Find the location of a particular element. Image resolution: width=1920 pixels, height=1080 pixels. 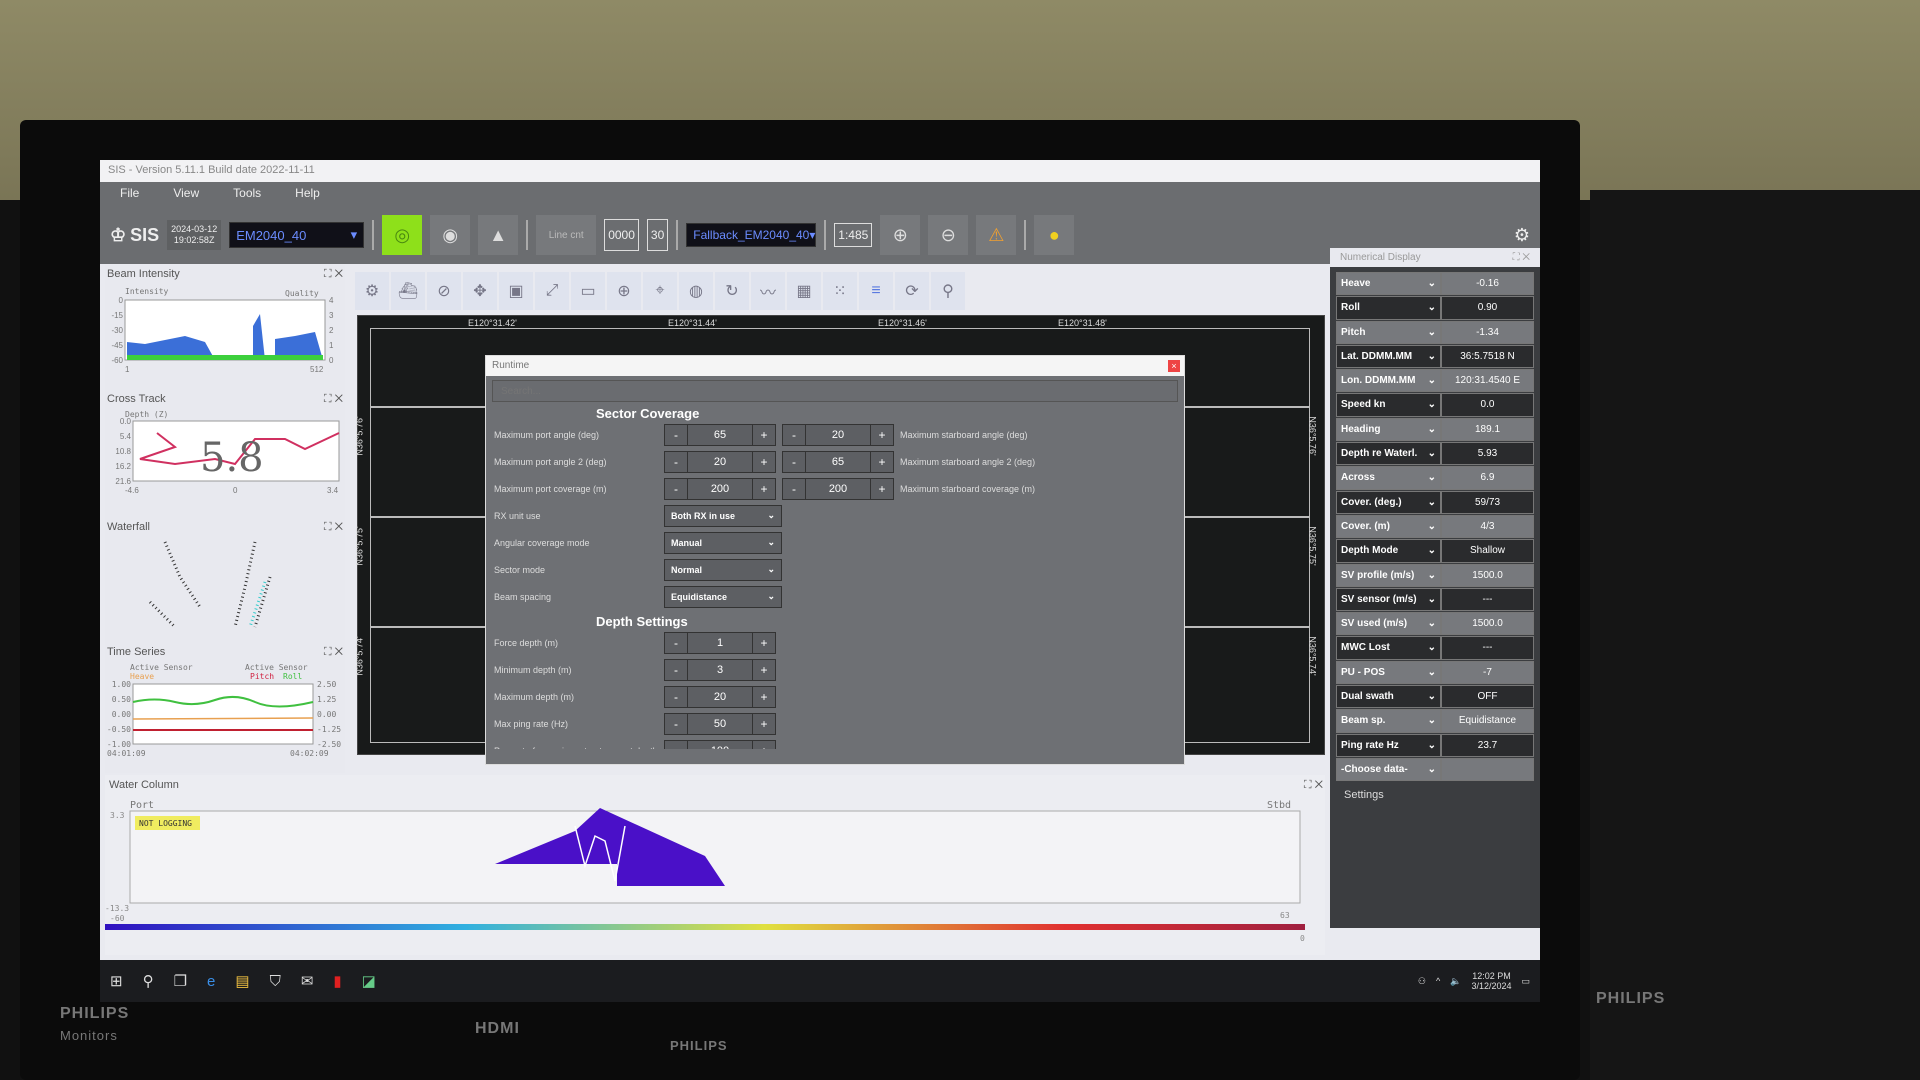

edge-icon: e is located at coordinates (211, 981).